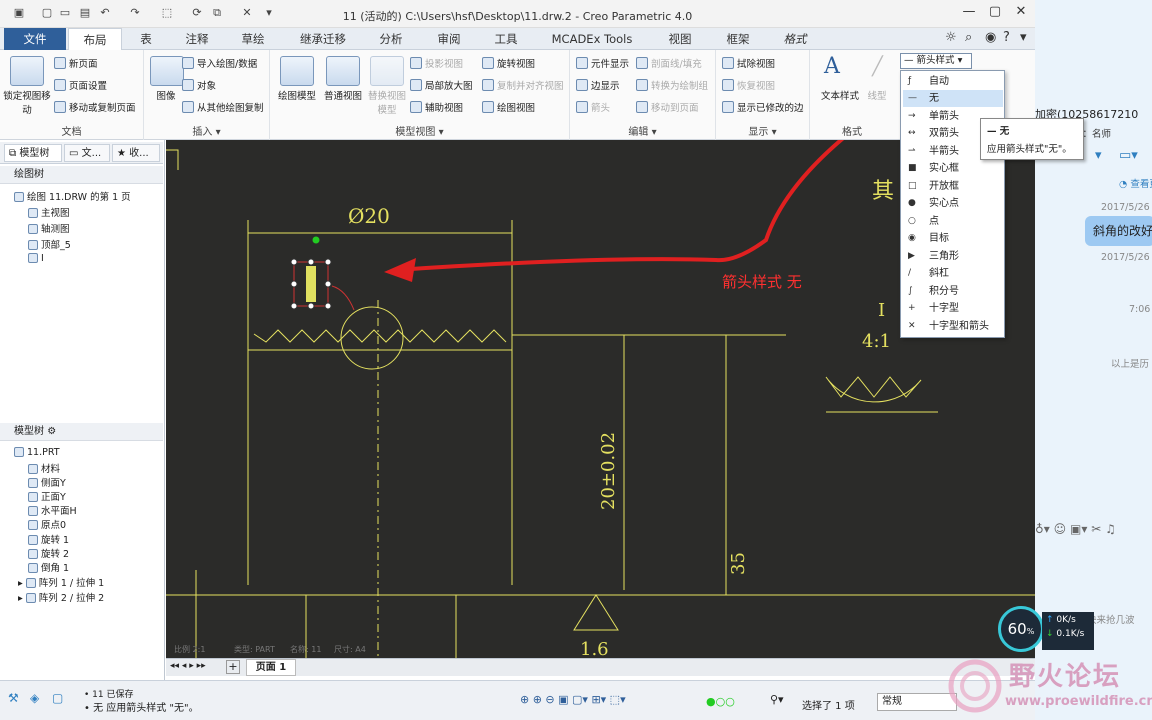  What do you see at coordinates (81, 432) in the screenshot?
I see `model-tree-header: 模型树 ⚙` at bounding box center [81, 432].